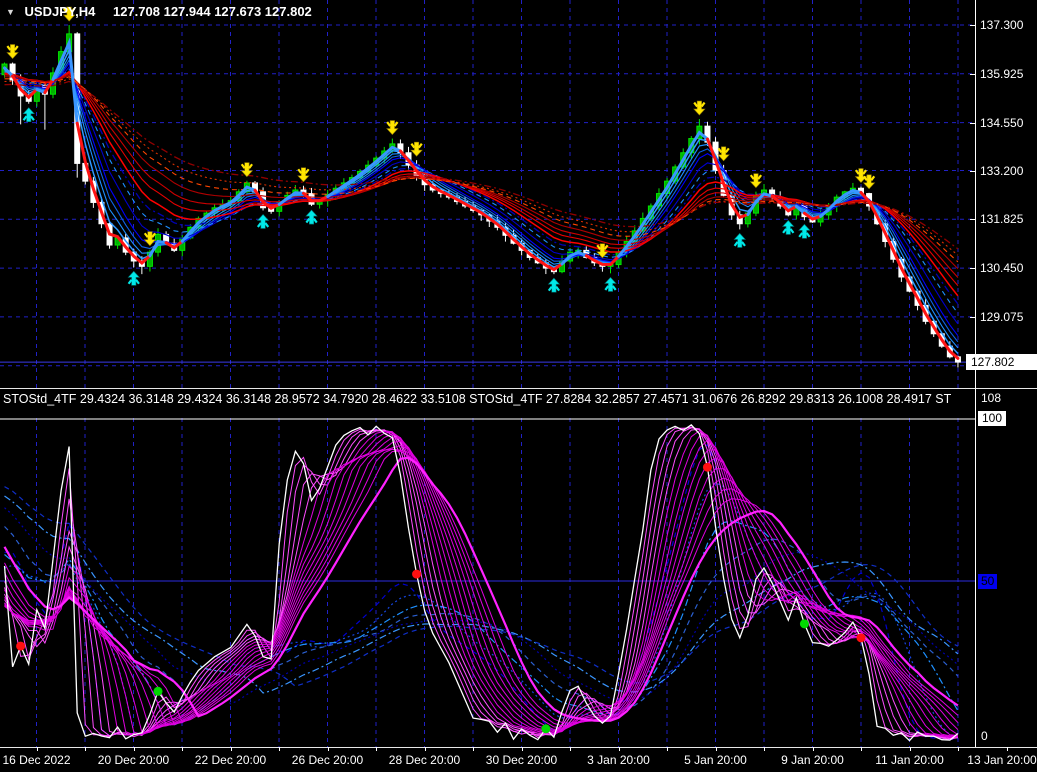 This screenshot has width=1037, height=772. What do you see at coordinates (1002, 219) in the screenshot?
I see `price-axis-label: 131.825` at bounding box center [1002, 219].